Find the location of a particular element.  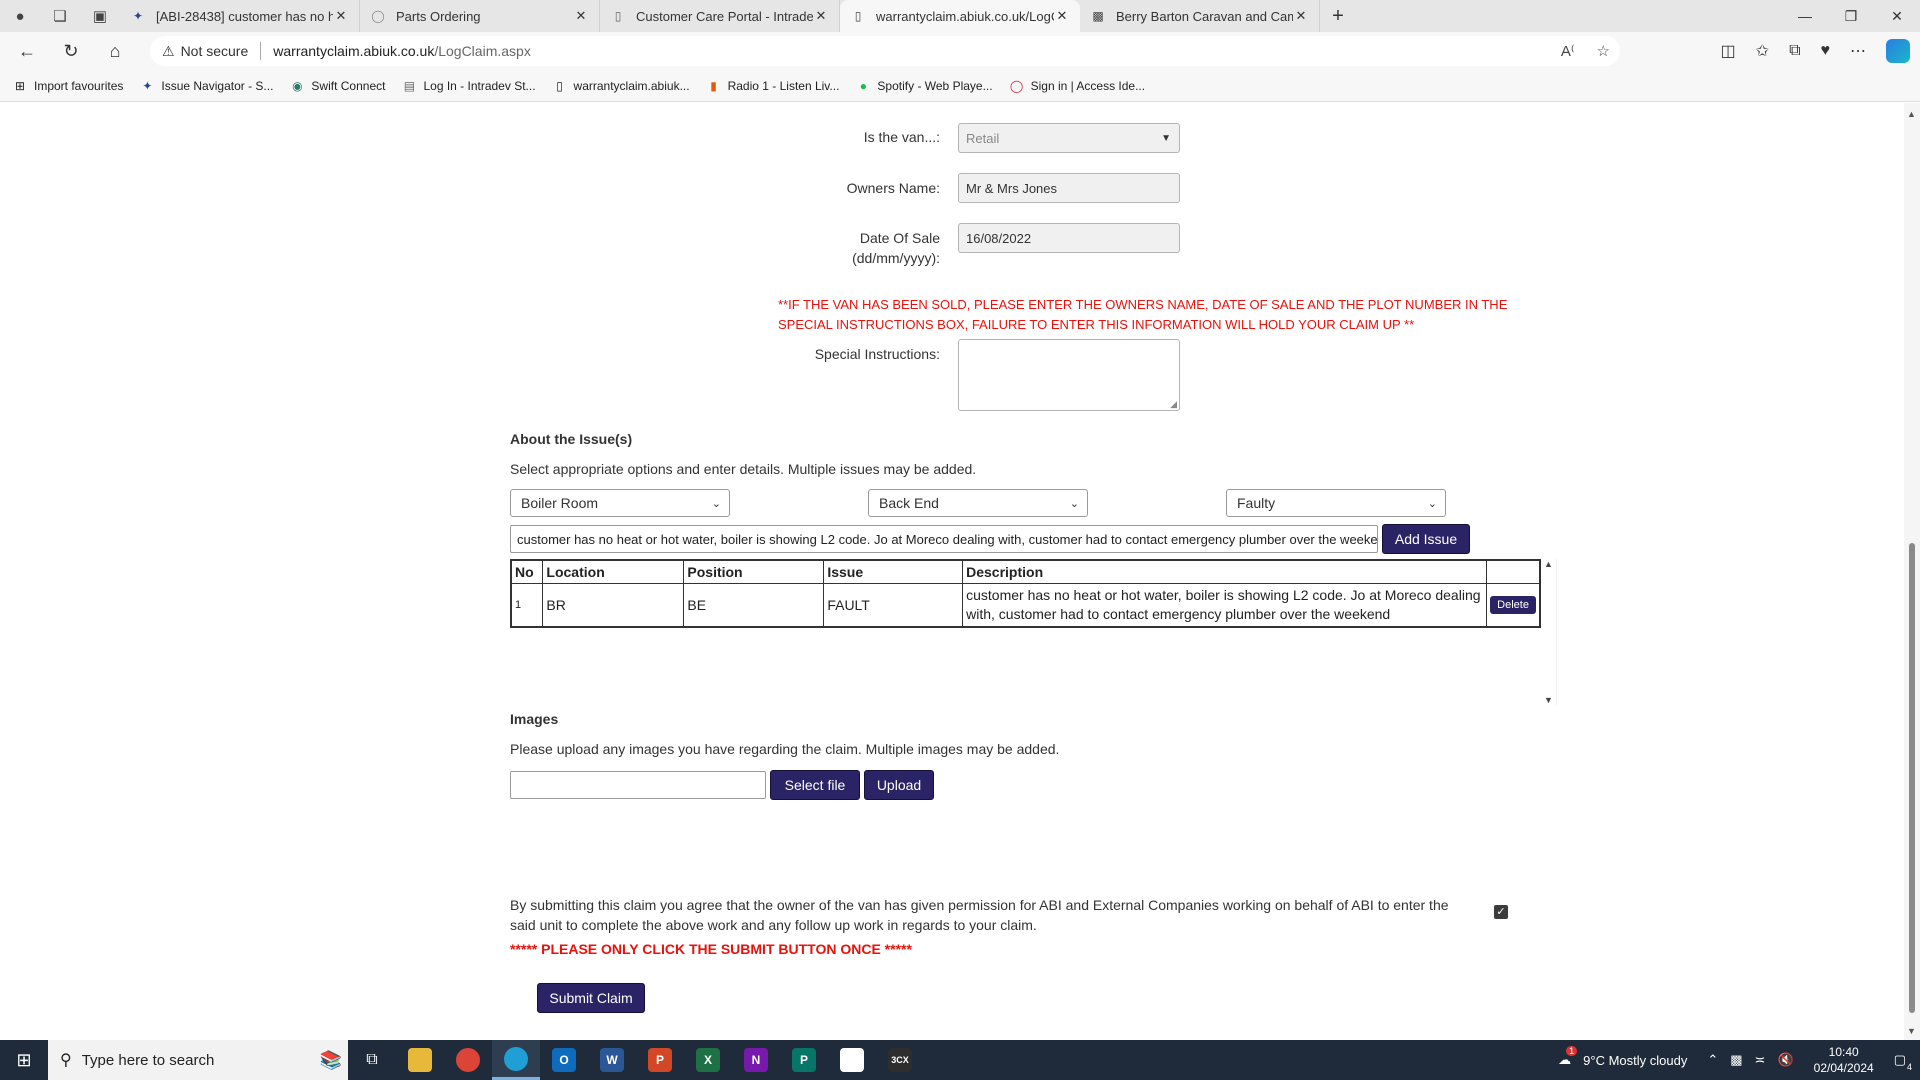

fav-swift-connect: ◉ Swift Connect is located at coordinates (337, 86).